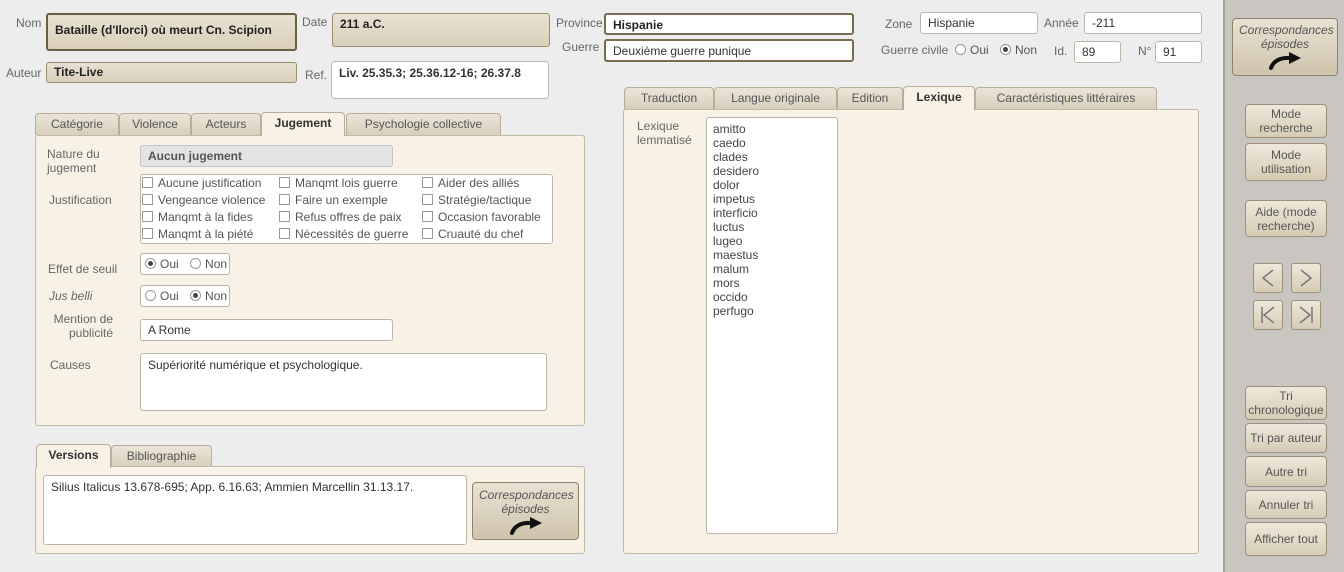  What do you see at coordinates (1306, 315) in the screenshot?
I see `last-button` at bounding box center [1306, 315].